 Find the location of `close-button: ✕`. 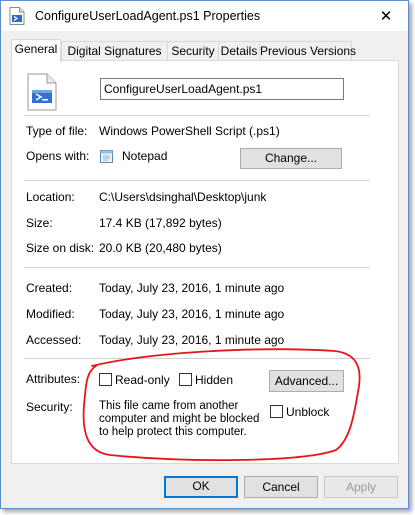

close-button: ✕ is located at coordinates (386, 16).